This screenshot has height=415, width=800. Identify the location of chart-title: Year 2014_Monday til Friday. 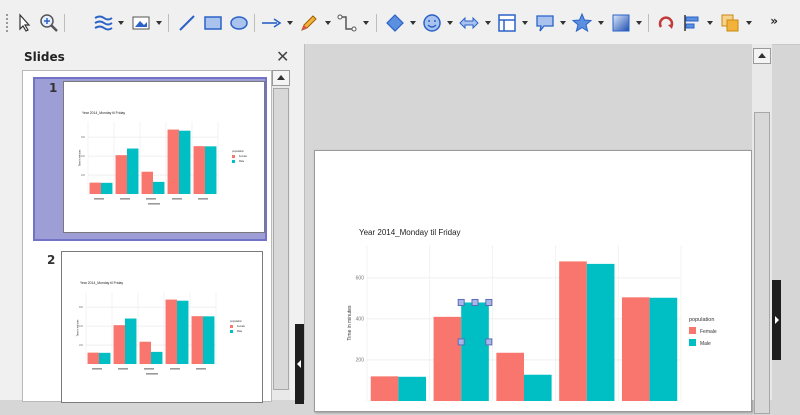
(103, 113).